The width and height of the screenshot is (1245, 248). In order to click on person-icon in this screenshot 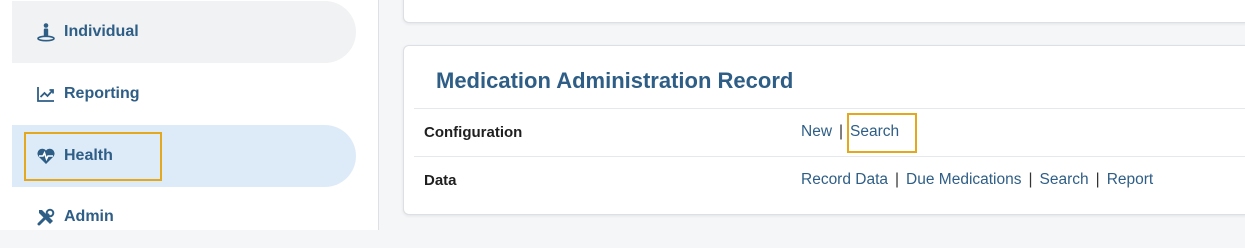, I will do `click(46, 32)`.